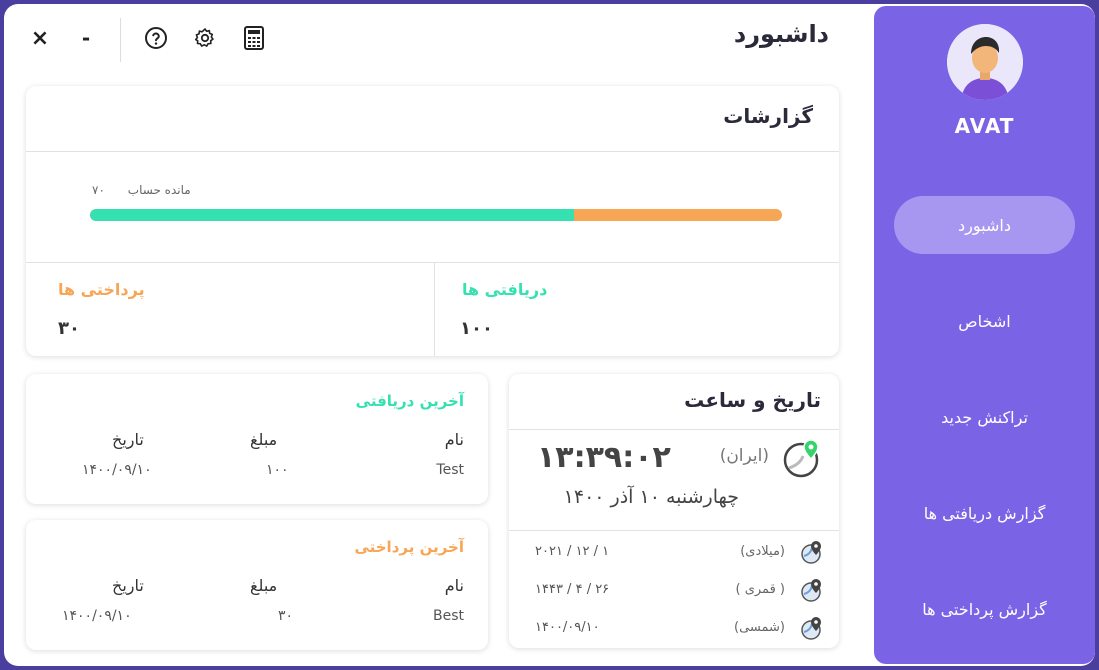 This screenshot has width=1099, height=670. What do you see at coordinates (651, 497) in the screenshot?
I see `clock-date: چهارشنبه ۱۰ آذر ۱۴۰۰` at bounding box center [651, 497].